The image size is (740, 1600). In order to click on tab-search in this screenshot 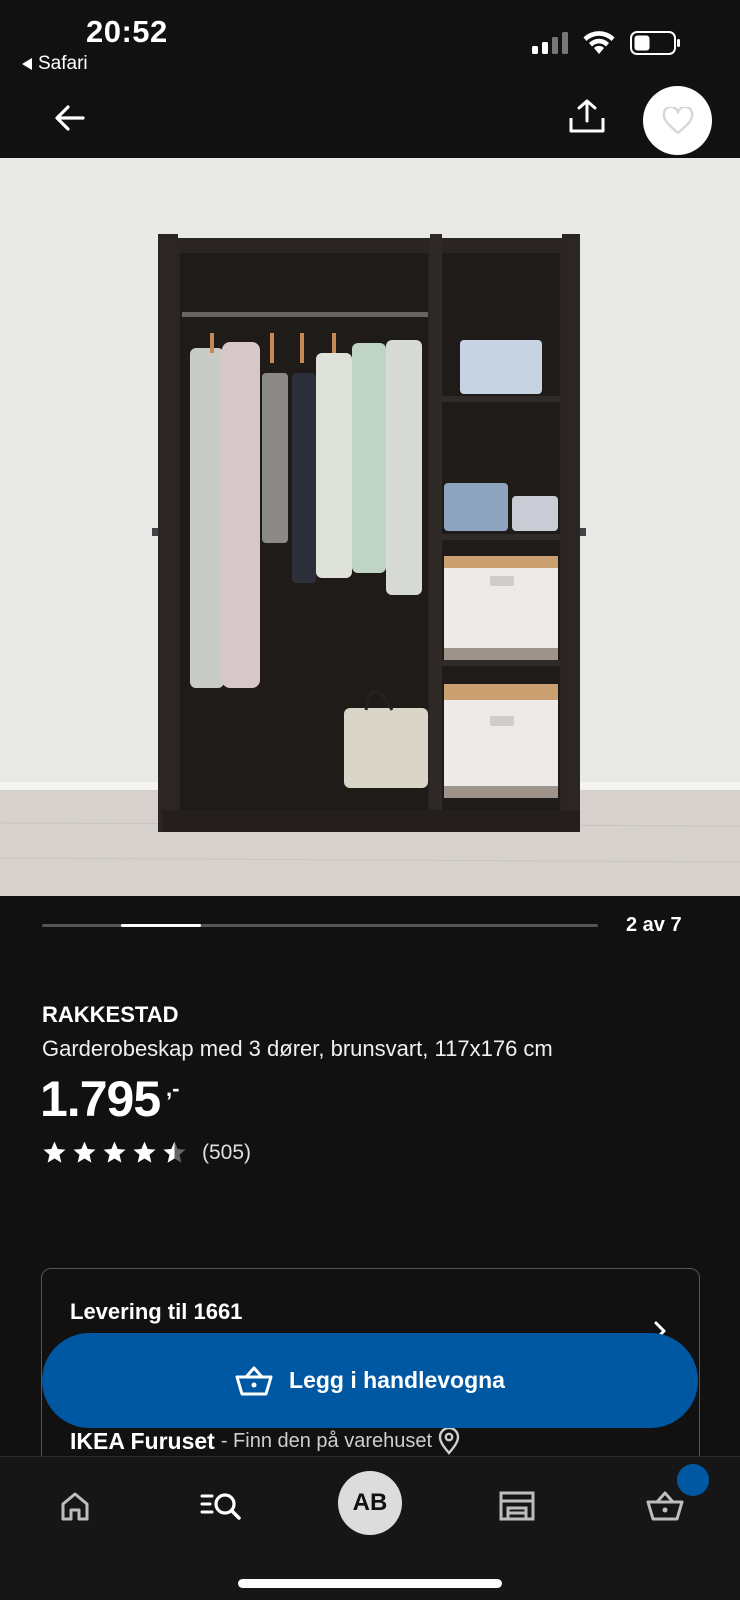, I will do `click(221, 1506)`.